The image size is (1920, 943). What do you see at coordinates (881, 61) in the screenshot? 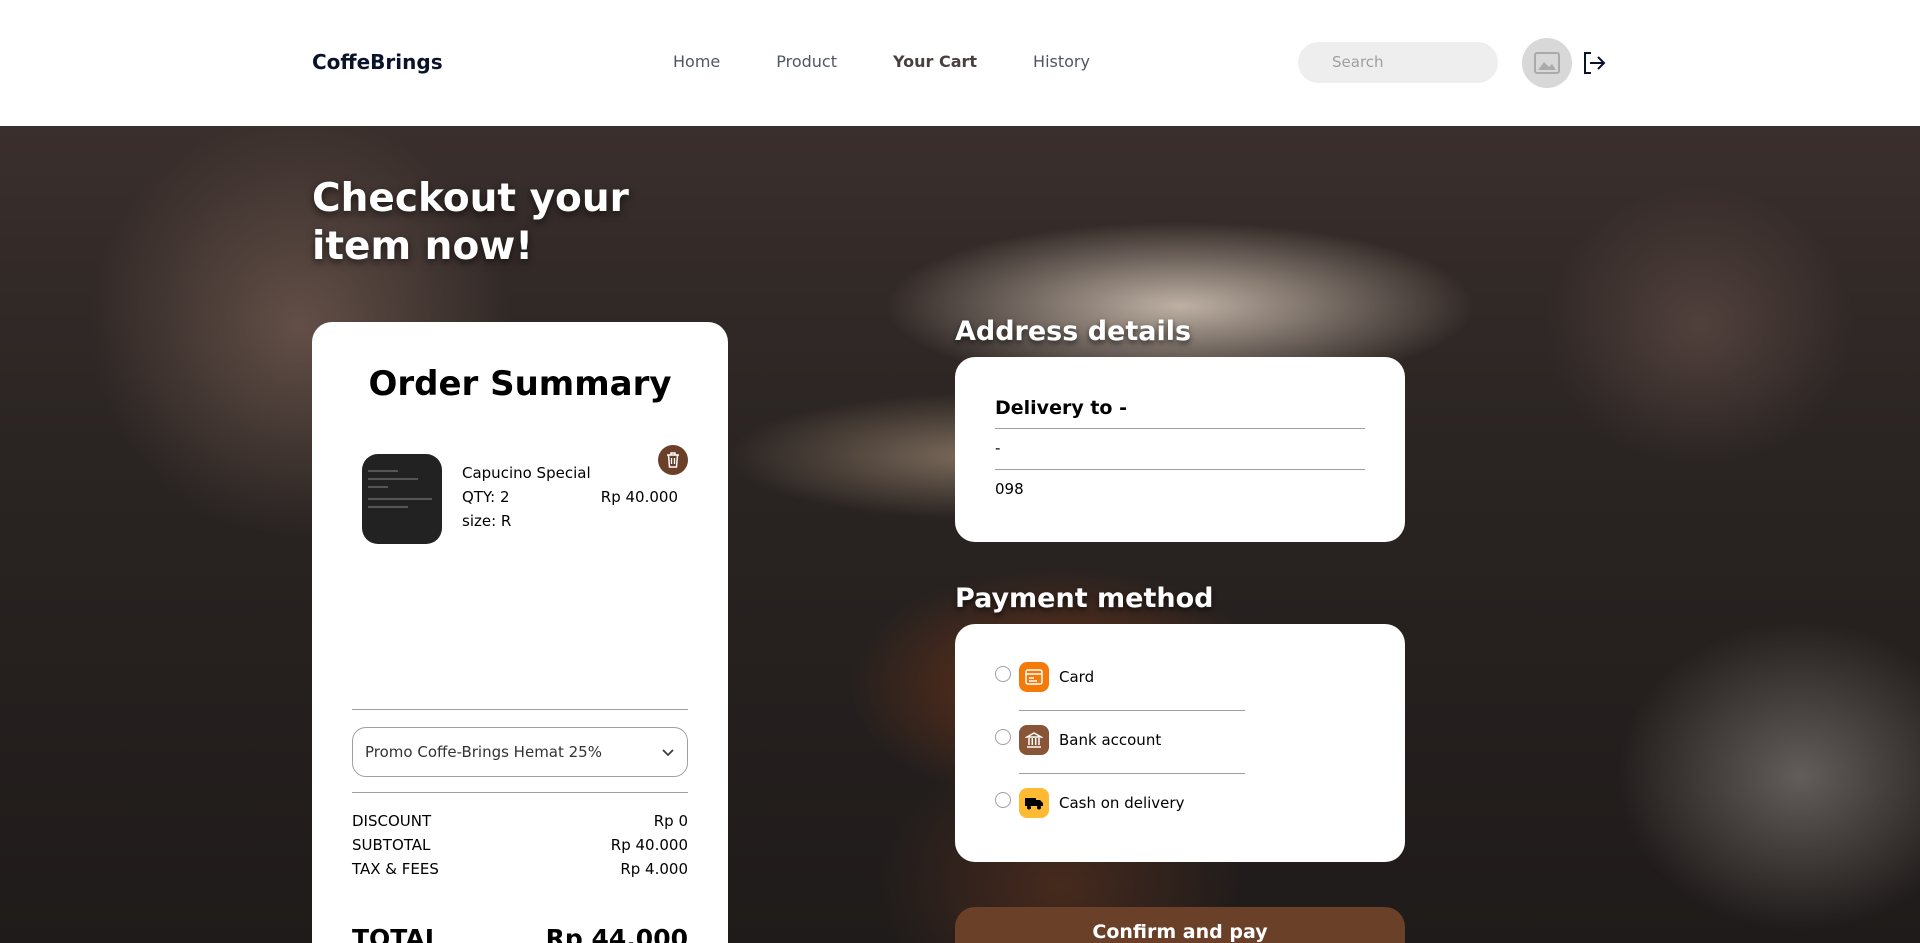
I see `nav-links: Home Product Your Cart History` at bounding box center [881, 61].